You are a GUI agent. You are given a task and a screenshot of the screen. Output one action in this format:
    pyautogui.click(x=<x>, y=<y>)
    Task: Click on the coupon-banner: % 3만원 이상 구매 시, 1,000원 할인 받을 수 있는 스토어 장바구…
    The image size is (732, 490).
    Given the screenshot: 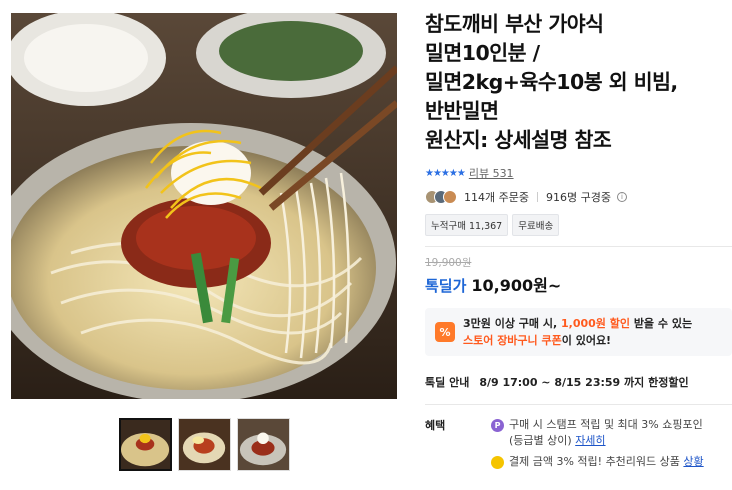 What is the action you would take?
    pyautogui.click(x=578, y=332)
    